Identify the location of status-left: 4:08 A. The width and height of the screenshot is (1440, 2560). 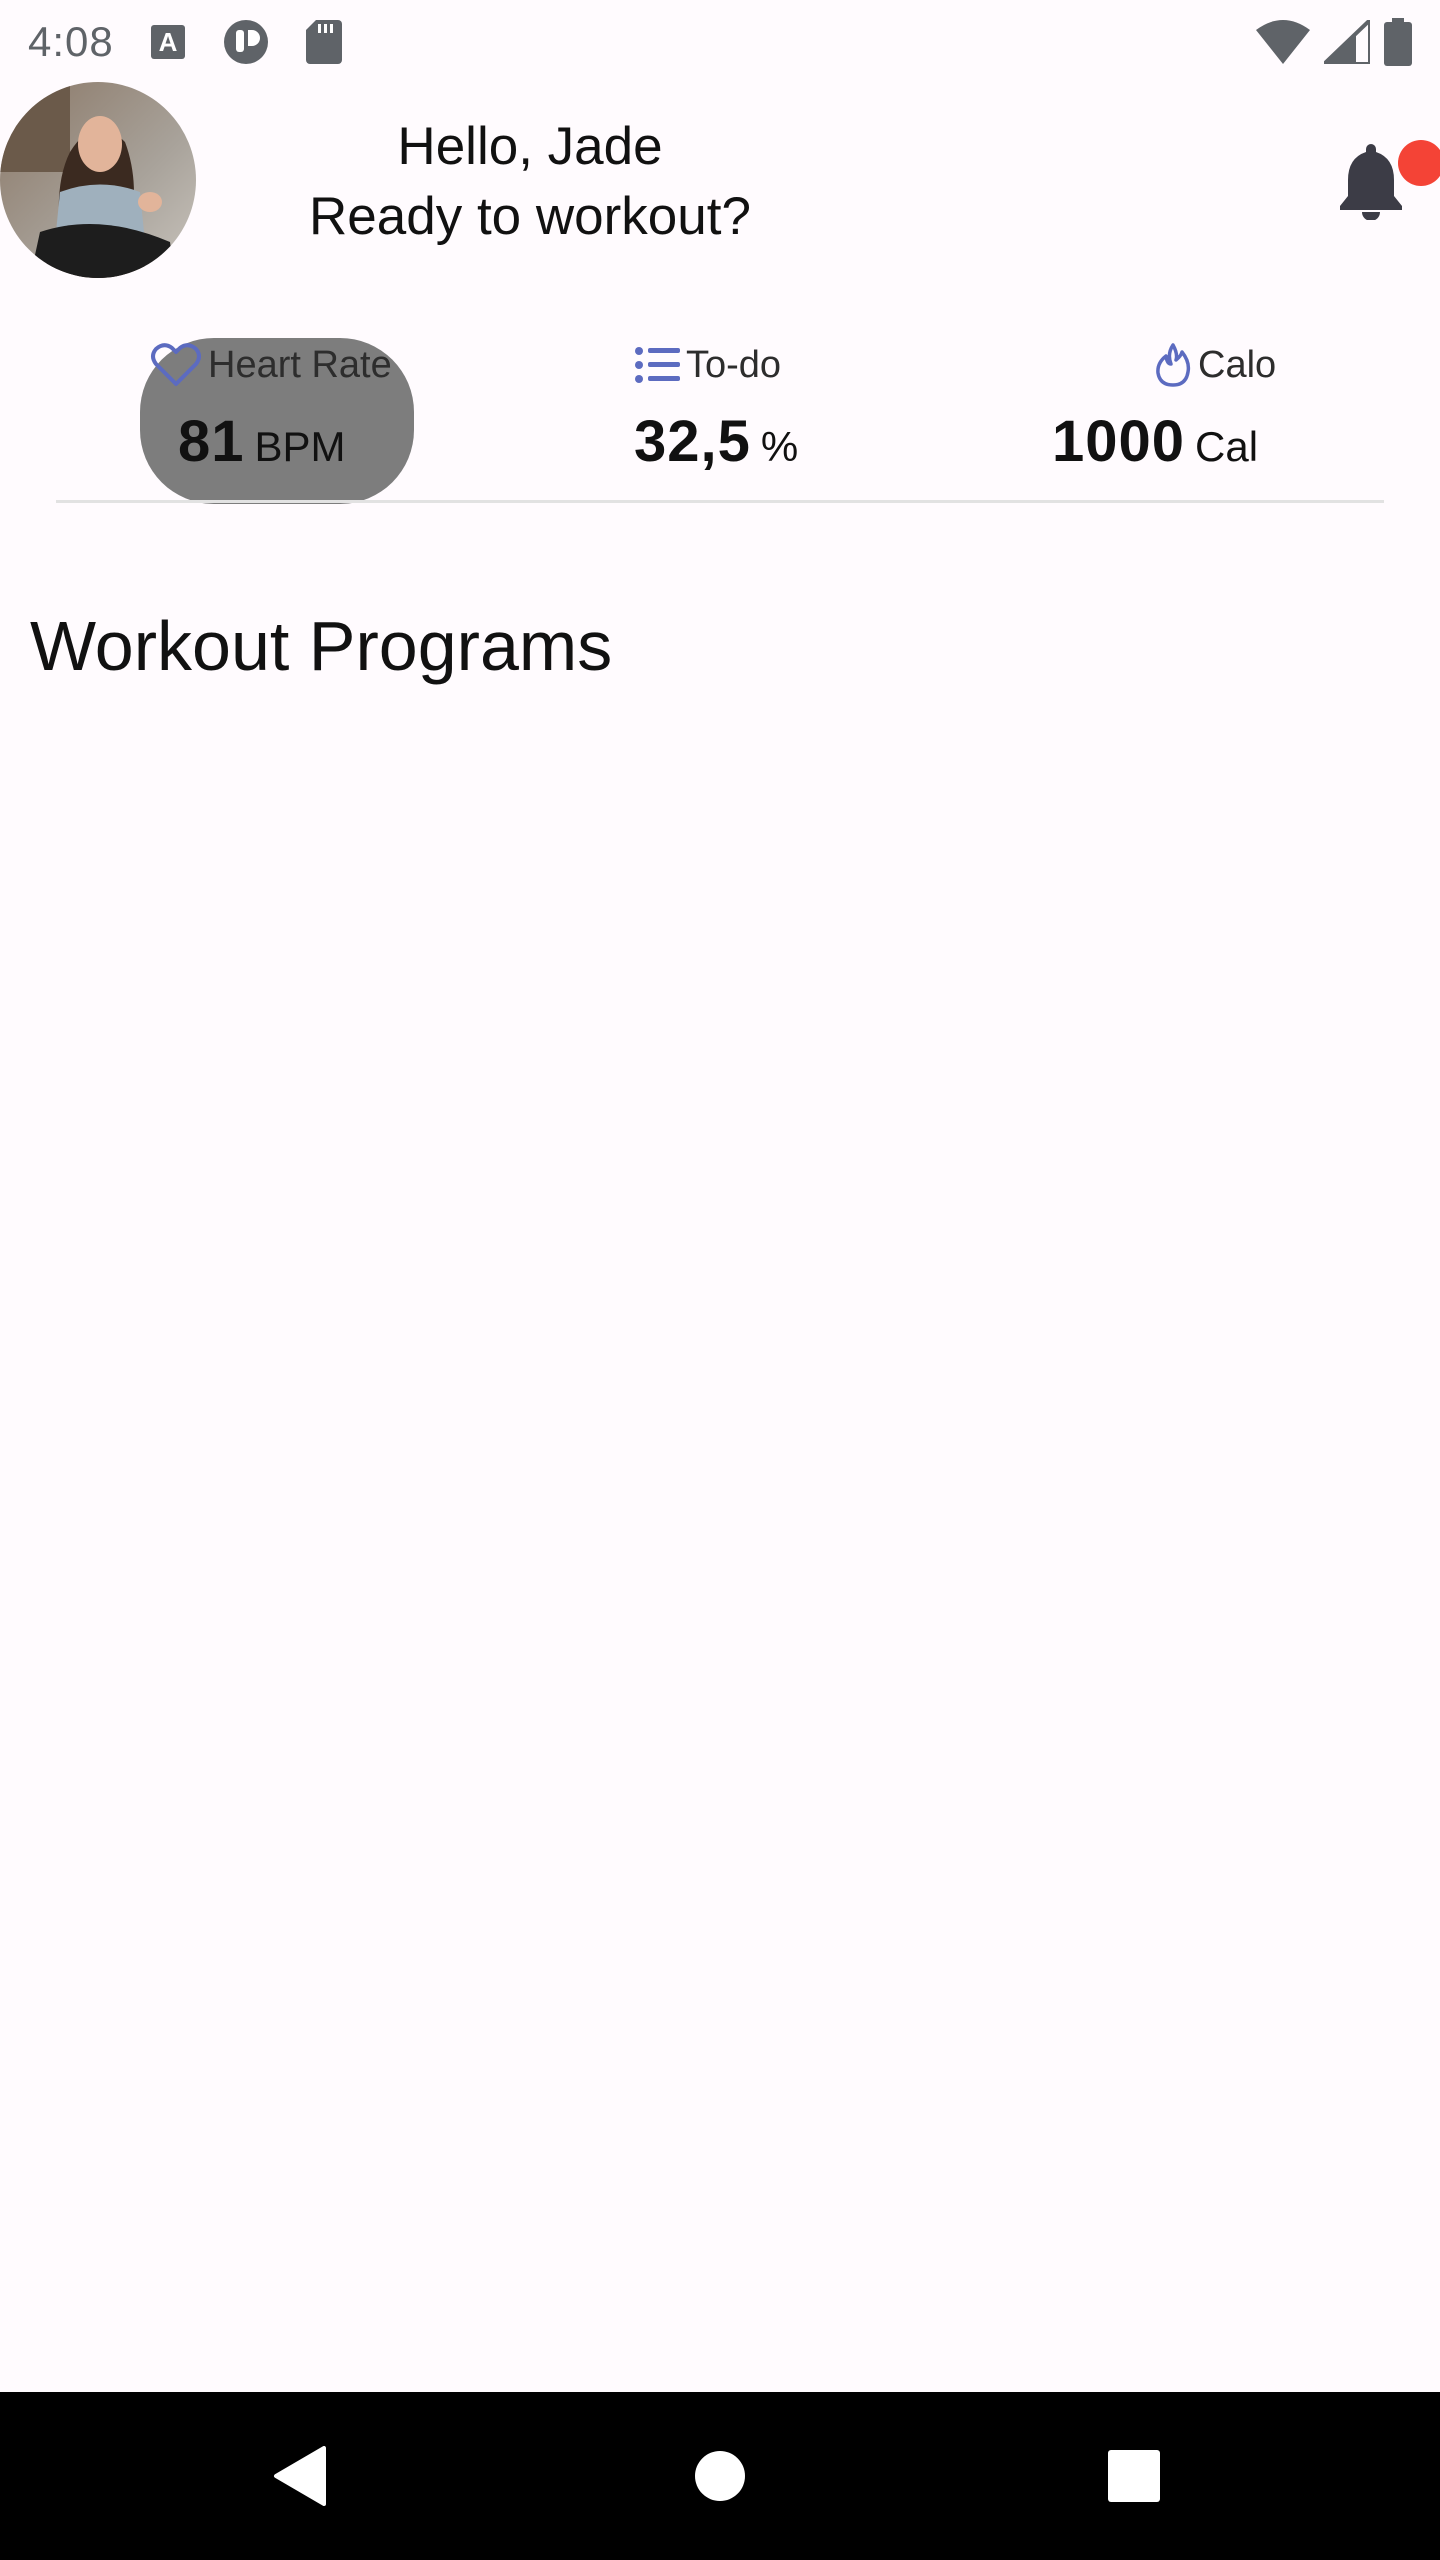
(185, 42).